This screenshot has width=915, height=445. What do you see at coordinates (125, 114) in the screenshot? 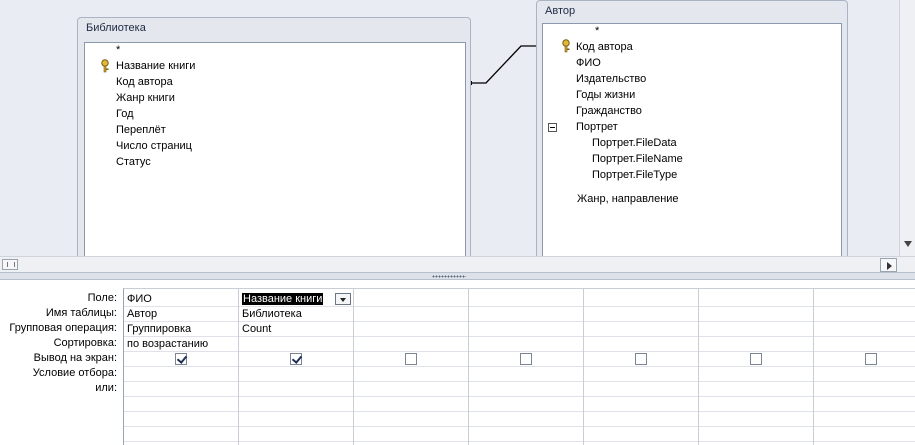
I see `field-year: Год` at bounding box center [125, 114].